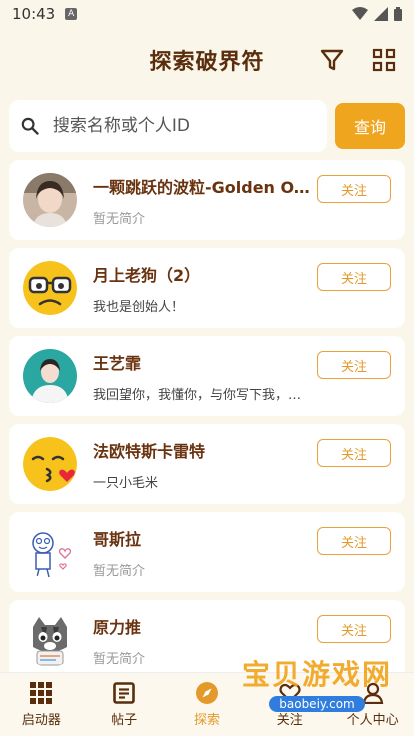 The height and width of the screenshot is (736, 414). Describe the element at coordinates (370, 126) in the screenshot. I see `query-button: 查询` at that location.